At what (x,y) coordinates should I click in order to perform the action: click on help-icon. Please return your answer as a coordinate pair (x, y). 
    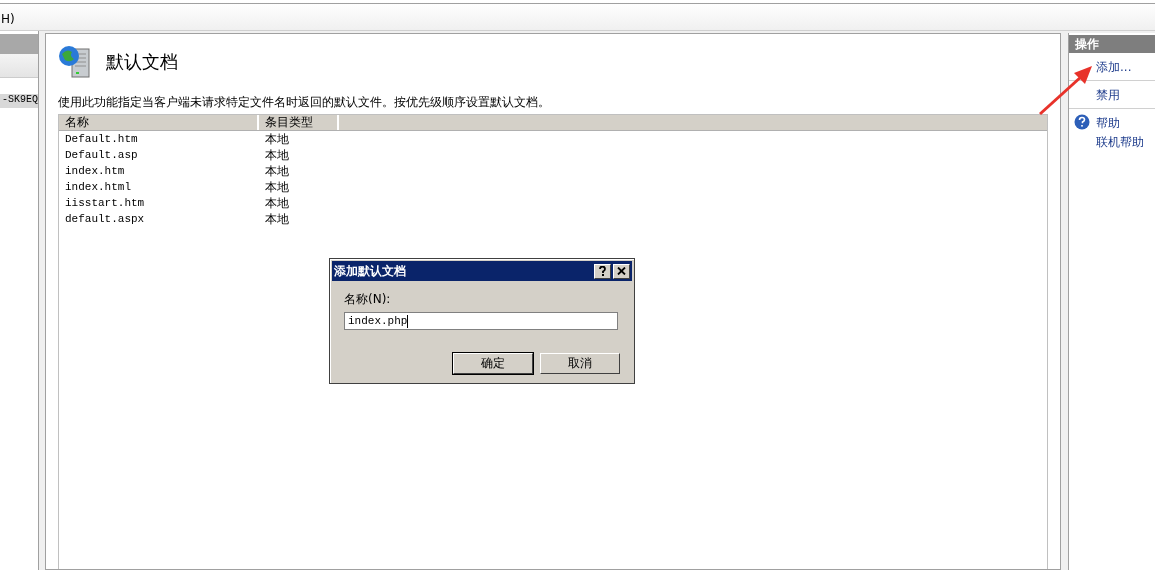
    Looking at the image, I should click on (1082, 122).